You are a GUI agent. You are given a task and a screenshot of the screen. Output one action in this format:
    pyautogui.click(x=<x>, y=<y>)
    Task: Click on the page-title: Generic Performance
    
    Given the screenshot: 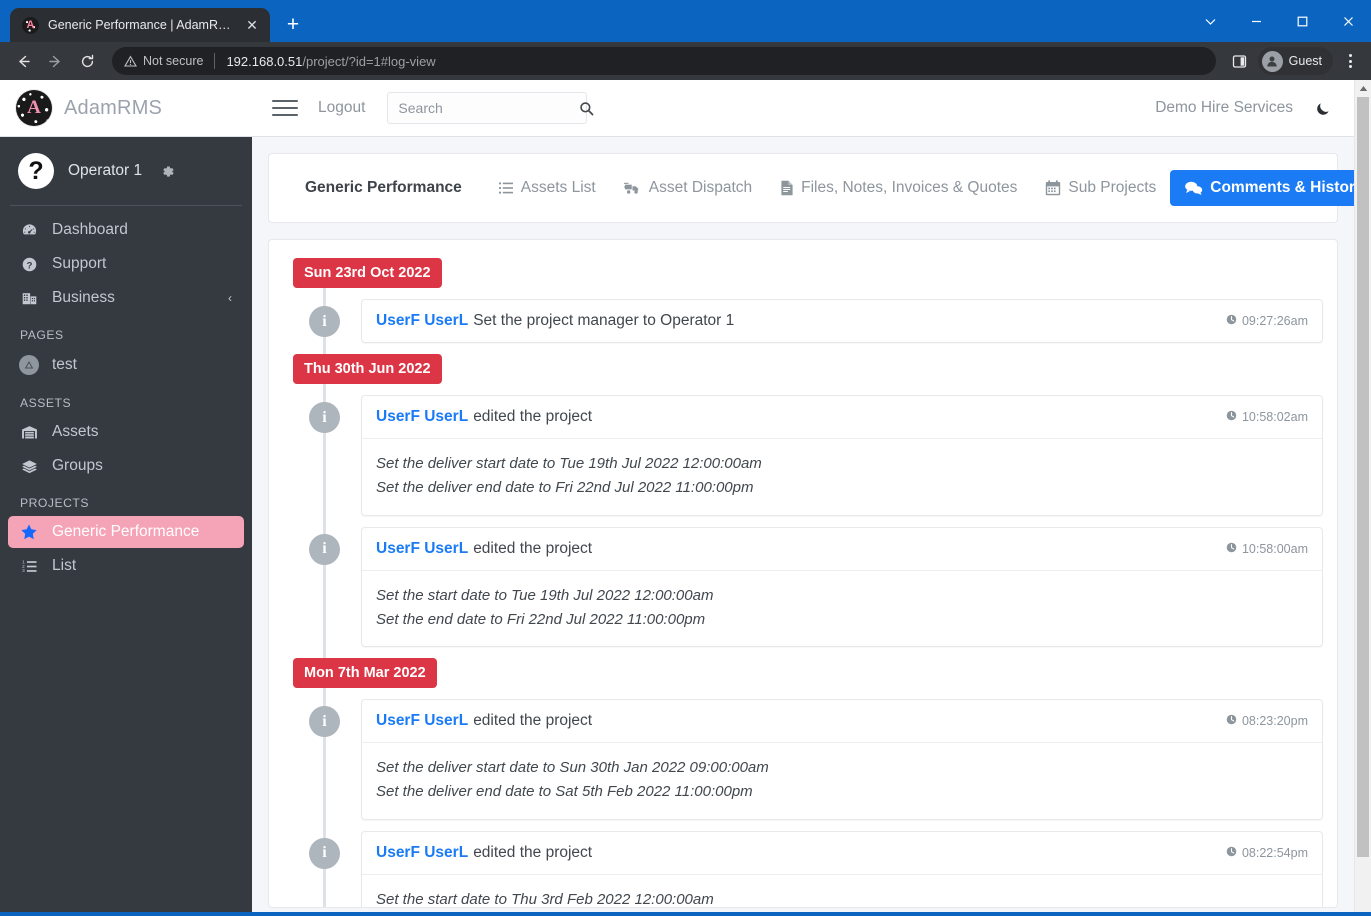 What is the action you would take?
    pyautogui.click(x=383, y=187)
    